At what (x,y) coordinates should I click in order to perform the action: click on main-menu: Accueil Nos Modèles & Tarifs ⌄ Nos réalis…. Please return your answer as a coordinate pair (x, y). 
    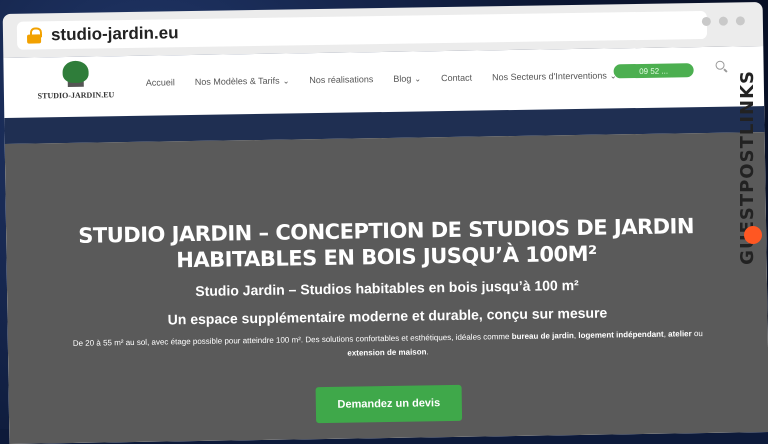
    Looking at the image, I should click on (381, 79).